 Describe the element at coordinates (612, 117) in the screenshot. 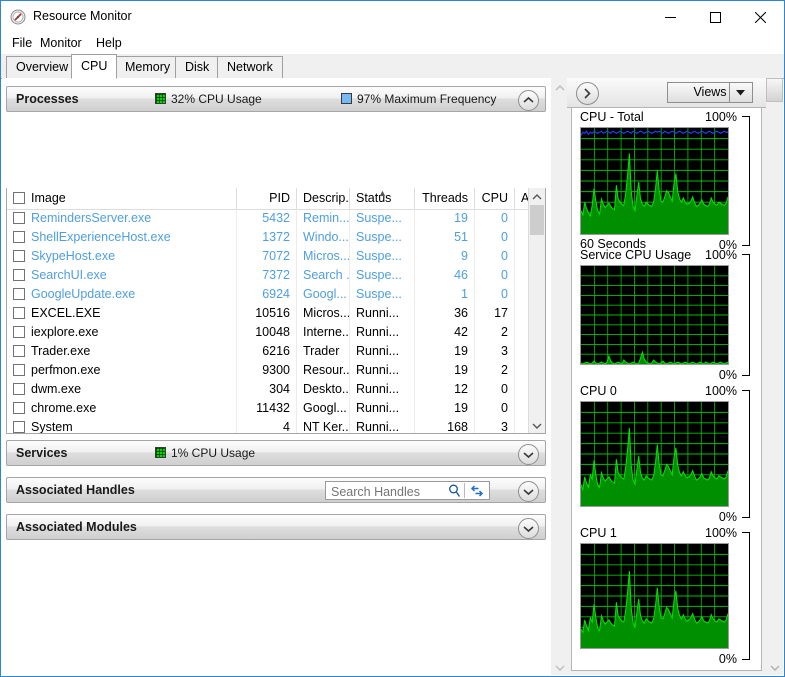

I see `graph-title: CPU - Total` at that location.